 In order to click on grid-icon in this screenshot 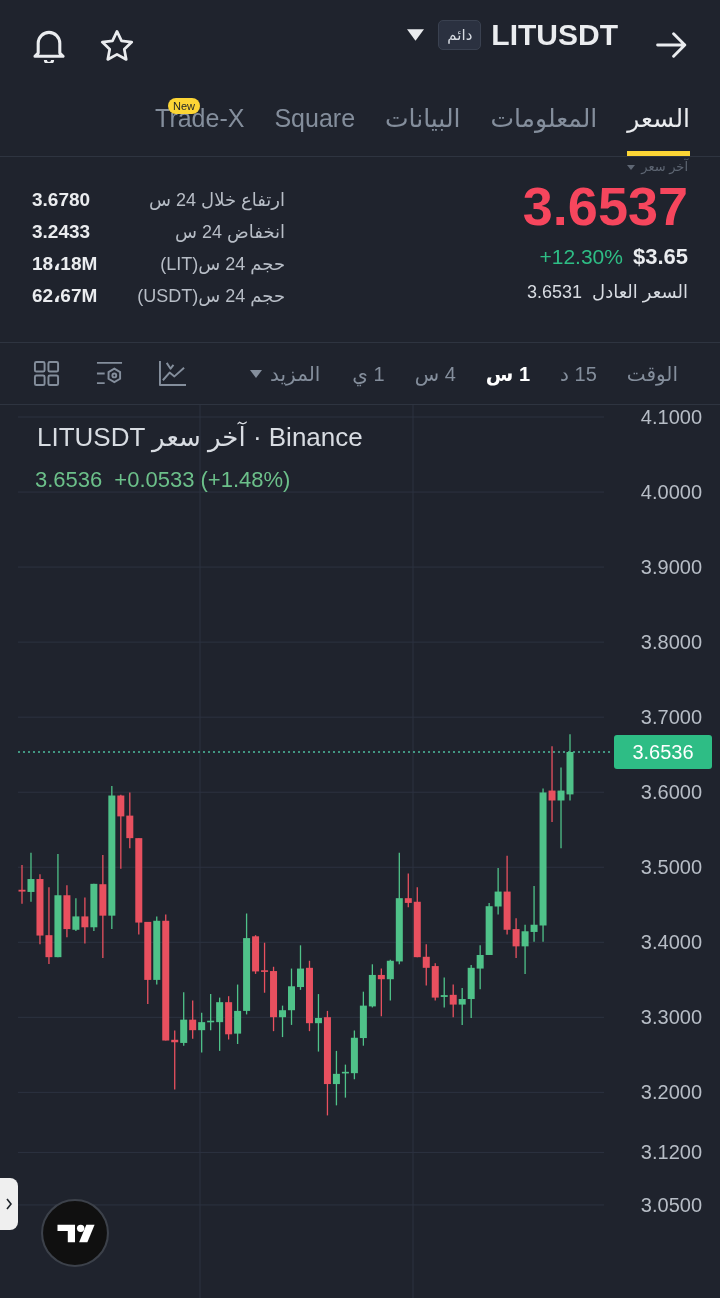, I will do `click(46, 373)`.